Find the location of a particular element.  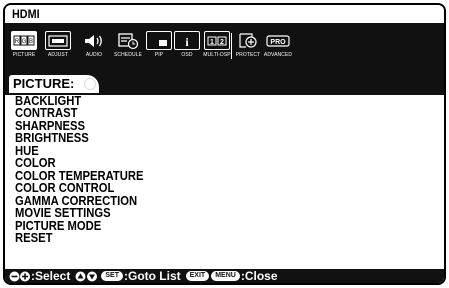

tab-osd-label: OSD is located at coordinates (187, 55).